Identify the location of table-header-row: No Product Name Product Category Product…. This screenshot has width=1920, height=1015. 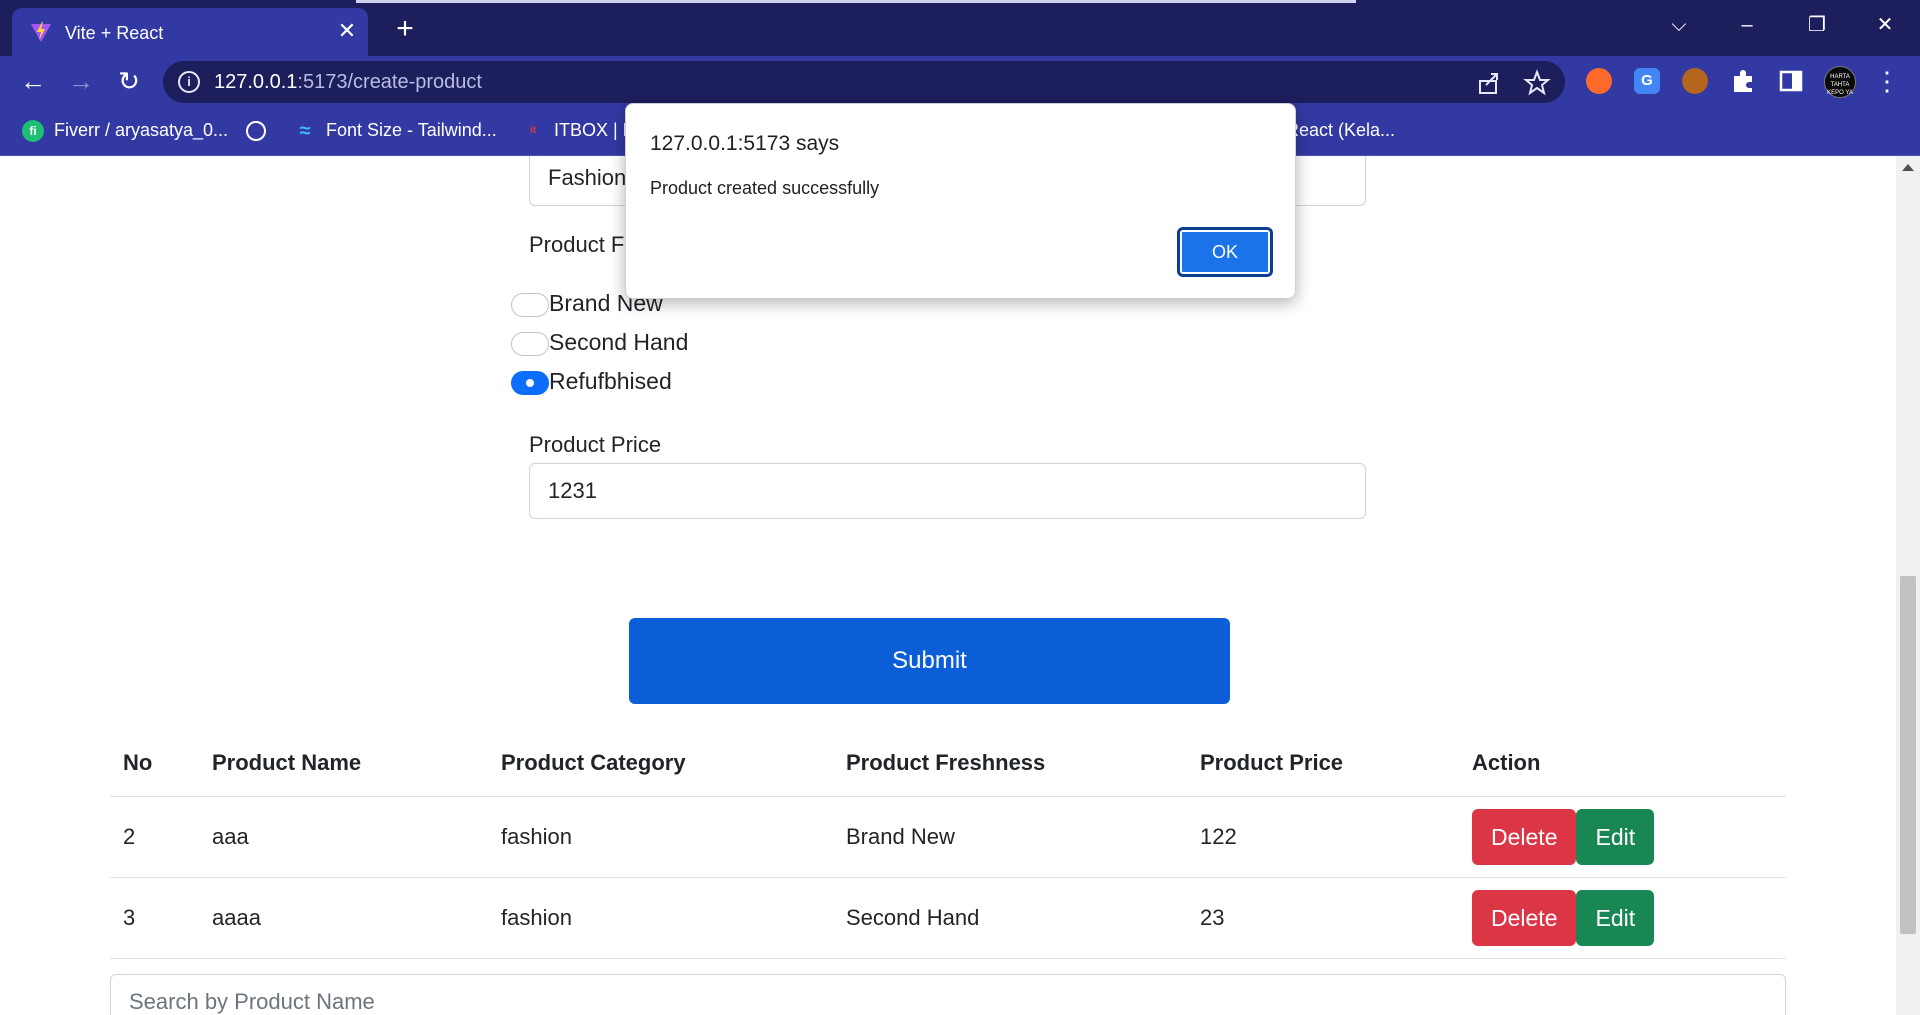
(948, 763).